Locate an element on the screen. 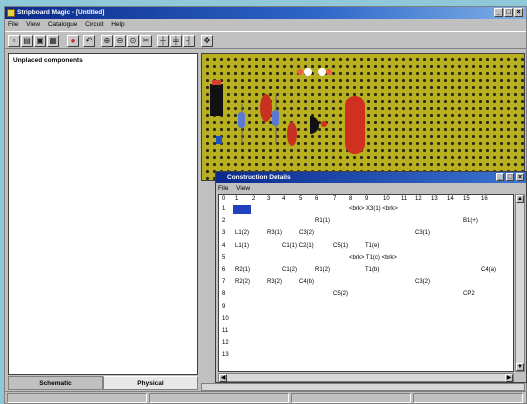 The width and height of the screenshot is (527, 404). column-label: 3 is located at coordinates (269, 199).